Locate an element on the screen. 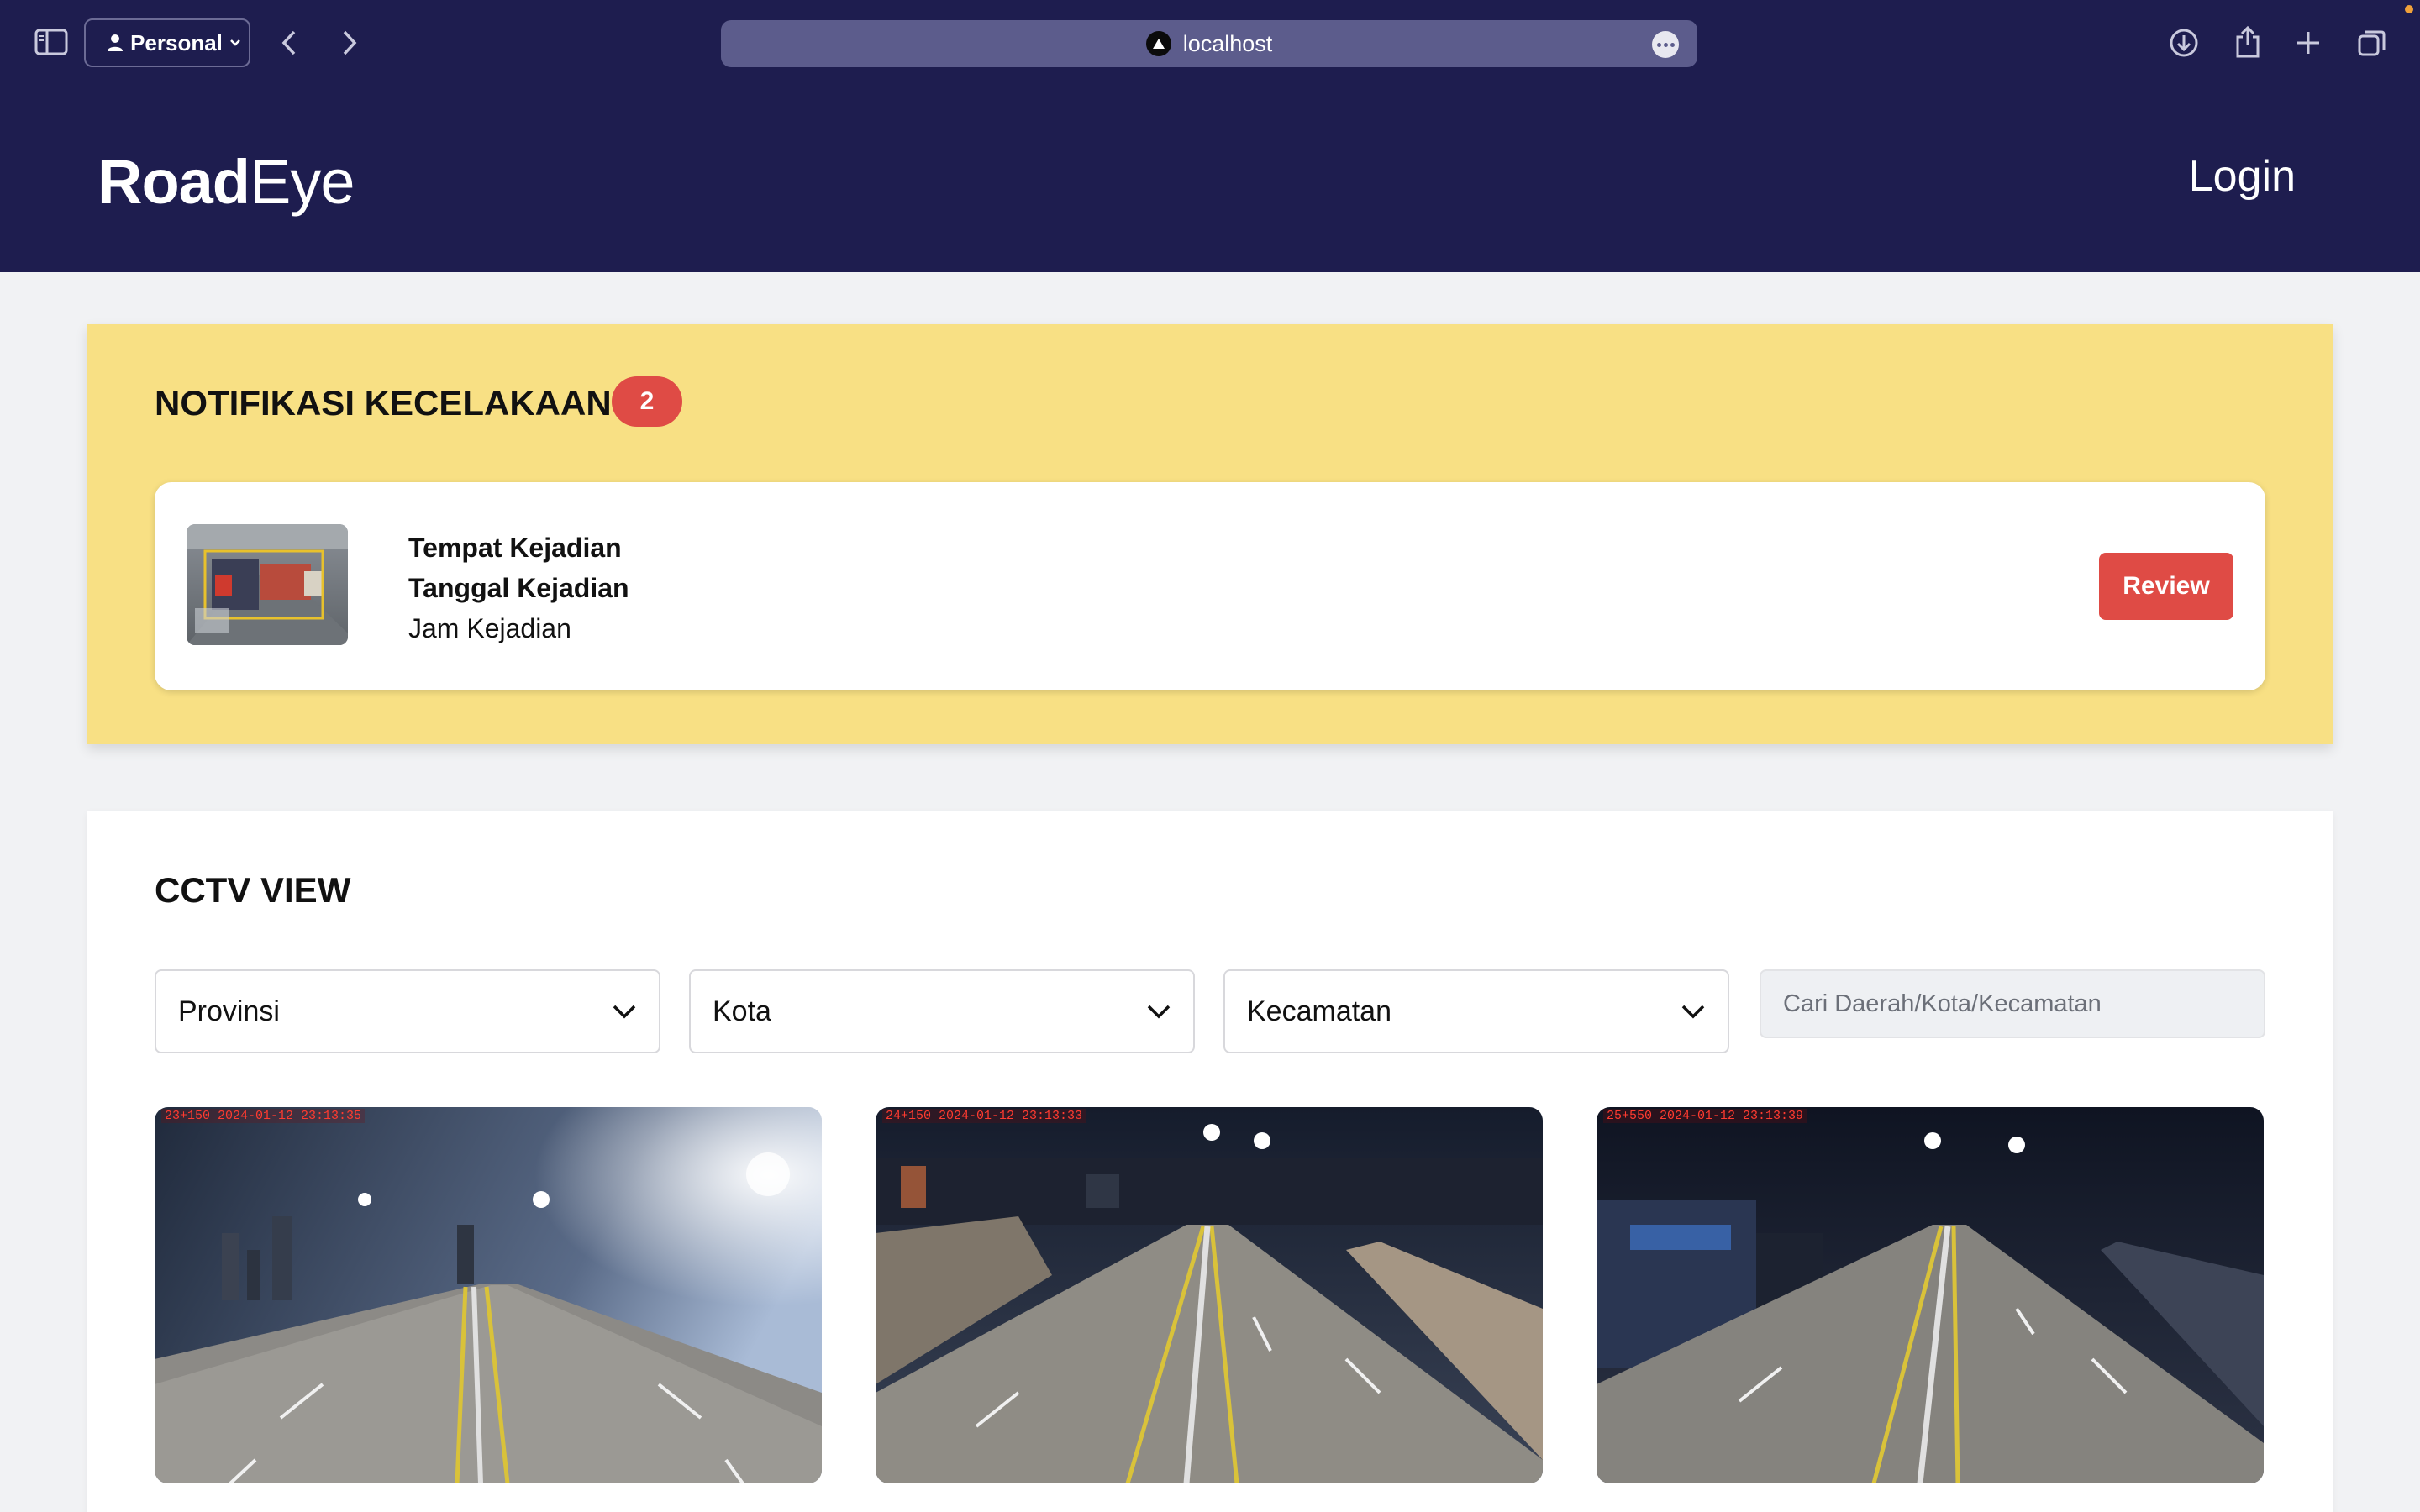 The height and width of the screenshot is (1512, 2420). review-button: Review is located at coordinates (2166, 586).